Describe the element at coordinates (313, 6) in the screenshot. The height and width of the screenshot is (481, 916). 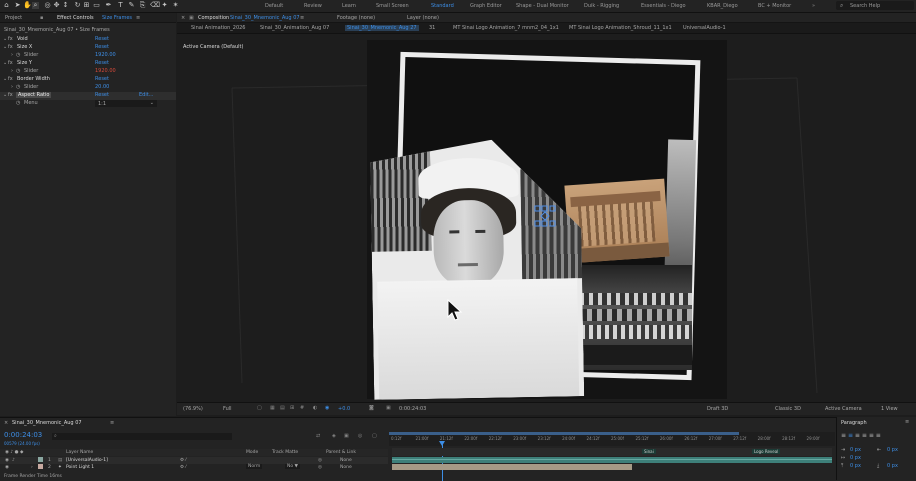
I see `workspace-1: Review` at that location.